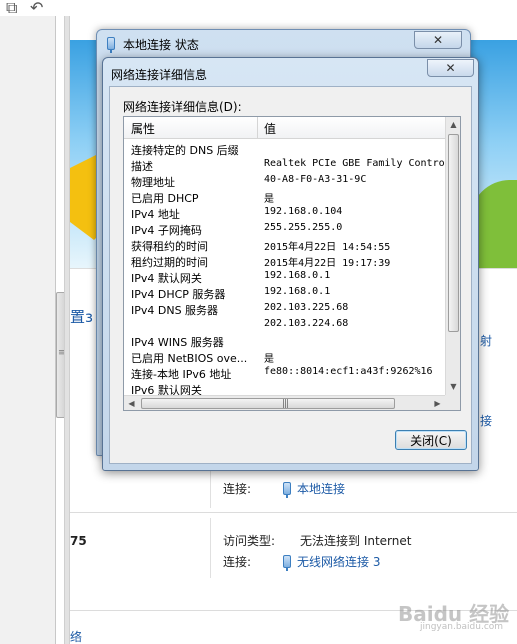 This screenshot has height=644, width=517. Describe the element at coordinates (258, 8) in the screenshot. I see `background-toolbar: ⧉ ↶` at that location.